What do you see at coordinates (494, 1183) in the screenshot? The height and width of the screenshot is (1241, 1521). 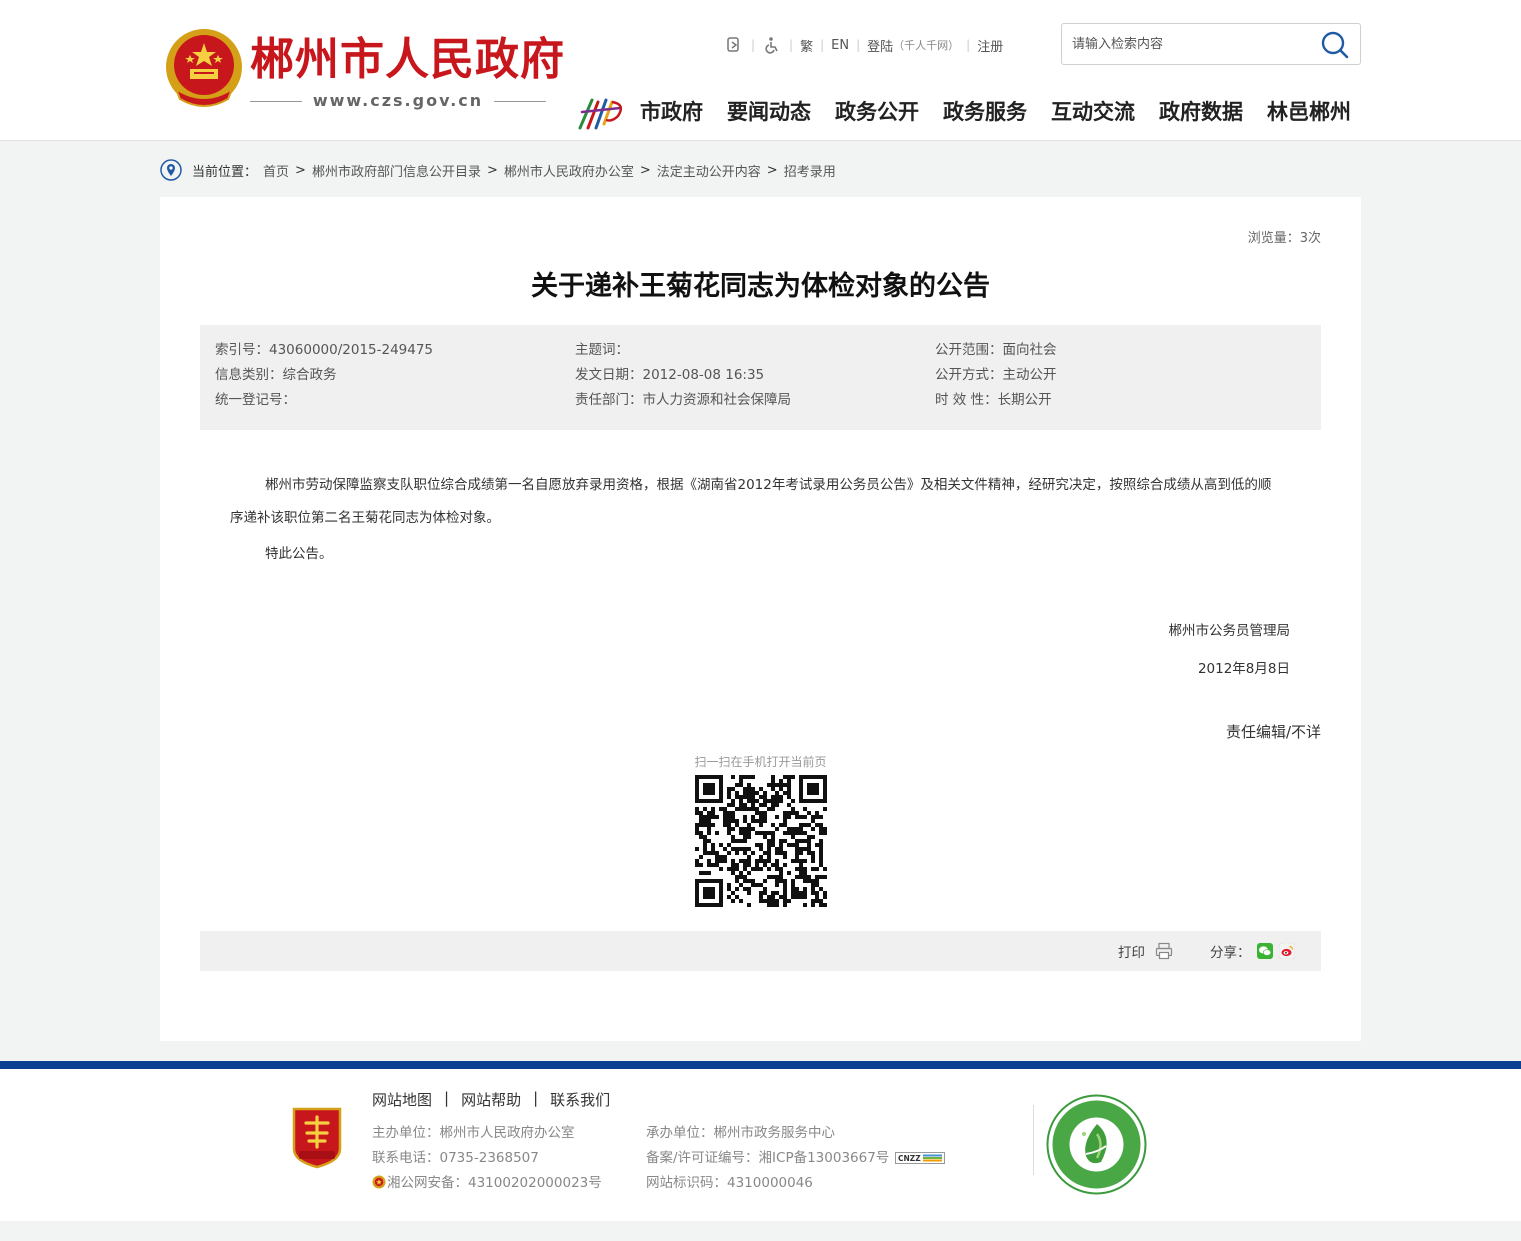 I see `footer-police-text: 湘公网安备：43100202000023号` at bounding box center [494, 1183].